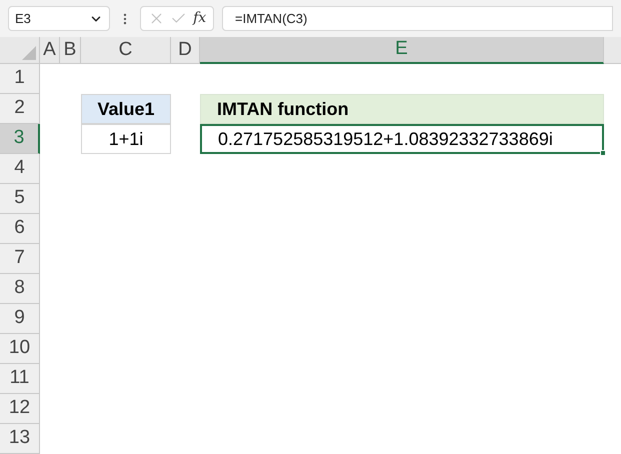 The height and width of the screenshot is (454, 621). I want to click on row-header: 11, so click(20, 379).